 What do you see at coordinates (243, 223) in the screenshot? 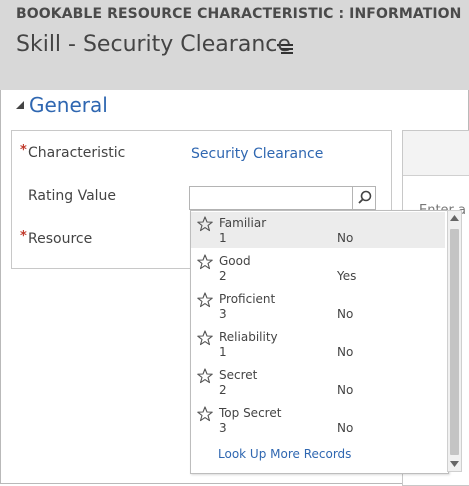
I see `option-name: Familiar` at bounding box center [243, 223].